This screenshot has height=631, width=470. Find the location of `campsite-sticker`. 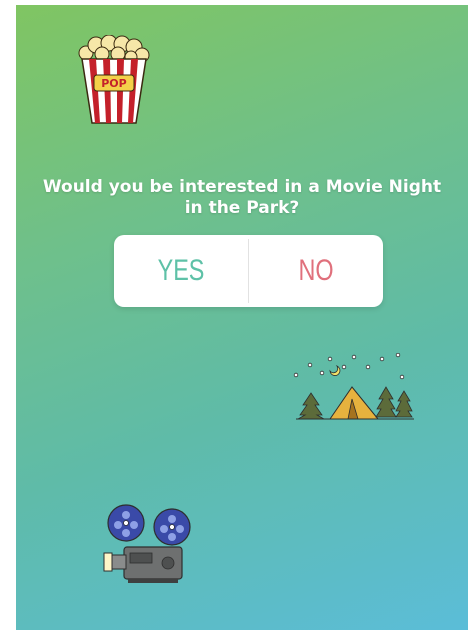

campsite-sticker is located at coordinates (351, 386).